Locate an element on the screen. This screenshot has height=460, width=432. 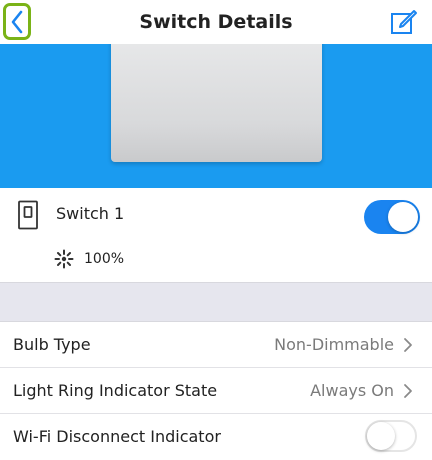
switch-device-icon is located at coordinates (28, 215).